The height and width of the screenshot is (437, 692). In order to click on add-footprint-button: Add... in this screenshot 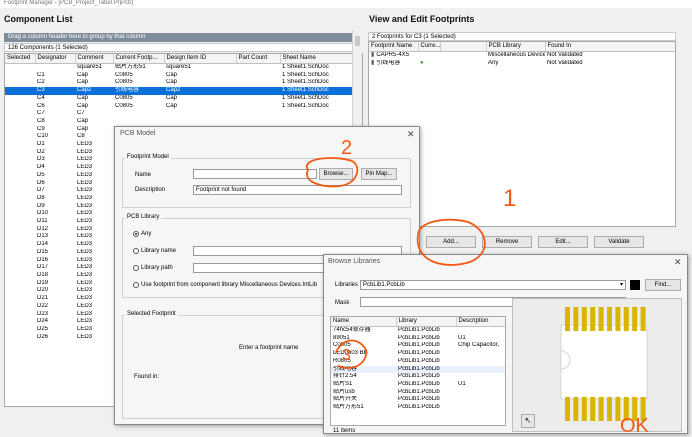, I will do `click(451, 242)`.